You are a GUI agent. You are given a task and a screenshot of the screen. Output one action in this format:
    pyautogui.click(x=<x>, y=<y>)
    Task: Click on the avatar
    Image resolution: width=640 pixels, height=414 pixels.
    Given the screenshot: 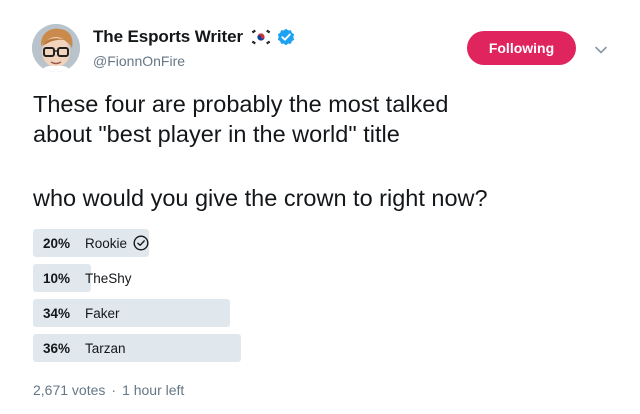 What is the action you would take?
    pyautogui.click(x=56, y=48)
    